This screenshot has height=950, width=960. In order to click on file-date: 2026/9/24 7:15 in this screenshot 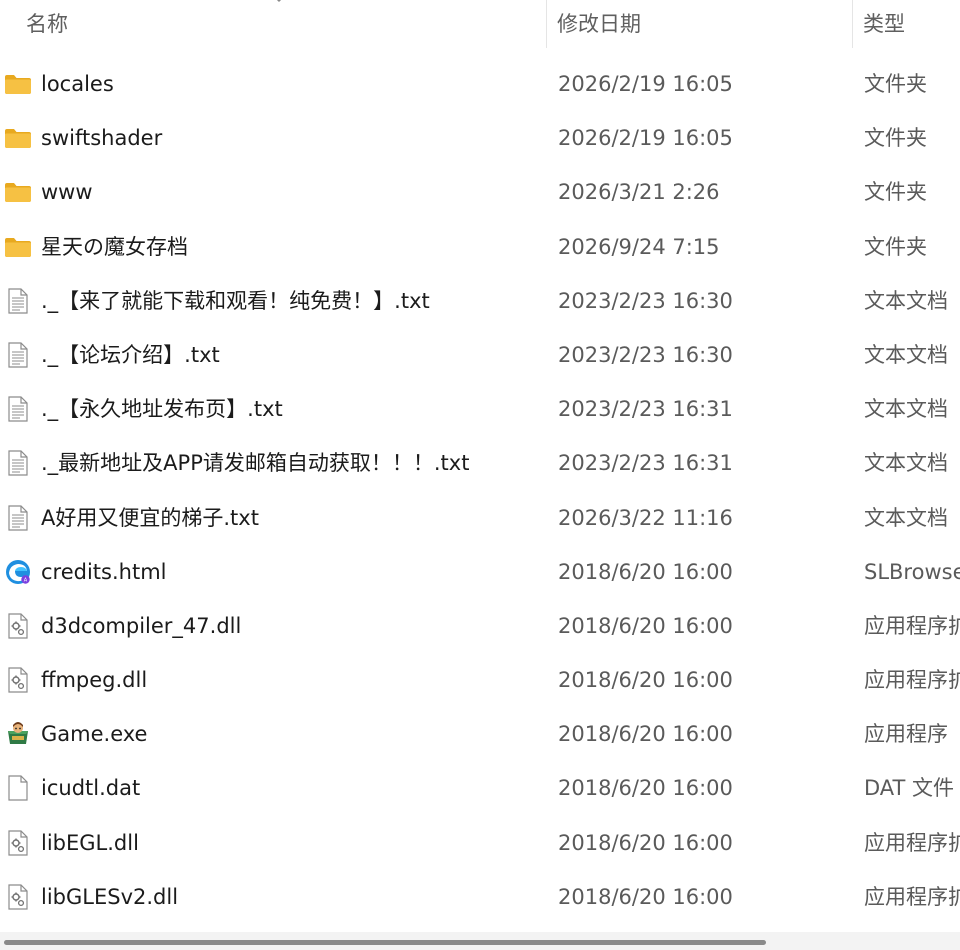, I will do `click(639, 246)`.